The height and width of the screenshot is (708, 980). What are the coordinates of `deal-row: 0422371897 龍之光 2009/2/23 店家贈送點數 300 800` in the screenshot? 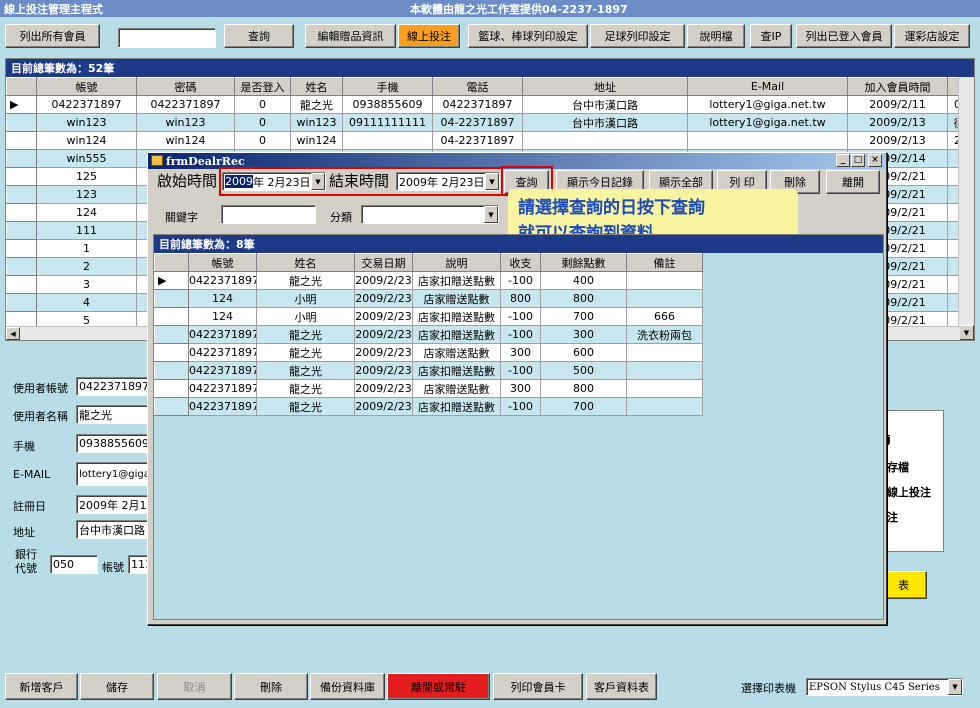 It's located at (428, 388).